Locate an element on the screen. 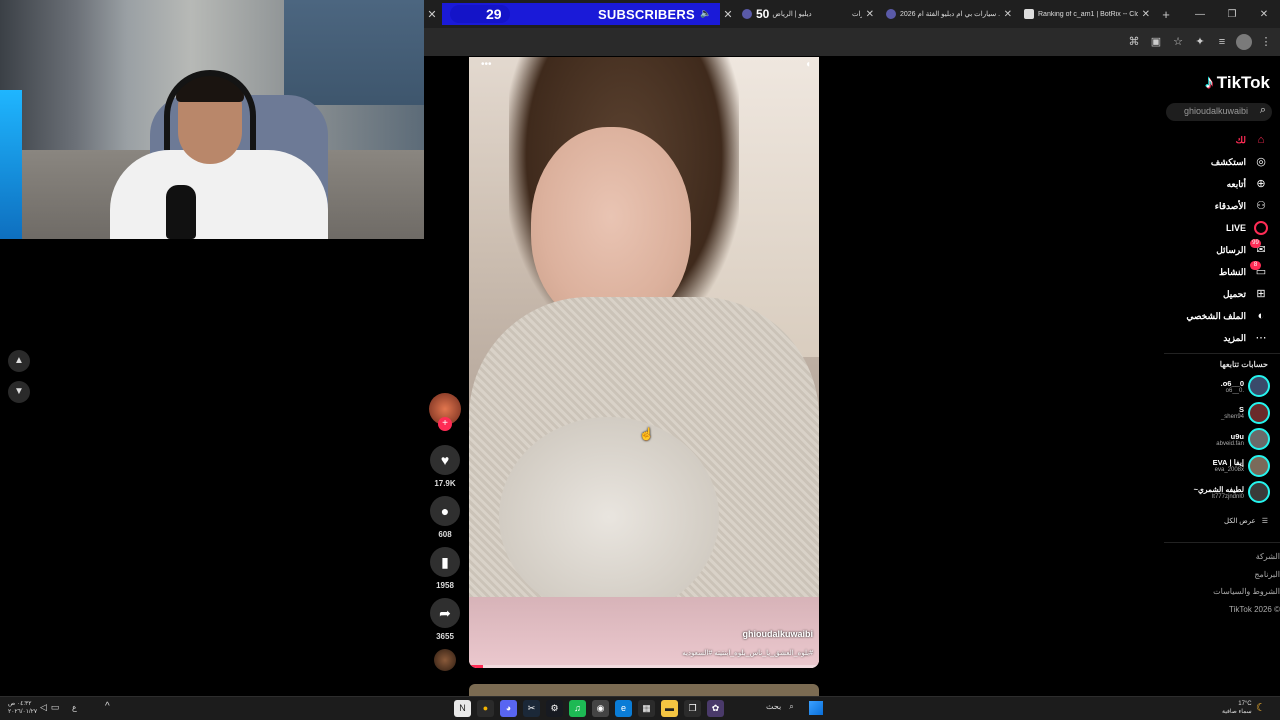 This screenshot has width=1280, height=720. volume-icon: ◁ is located at coordinates (43, 707).